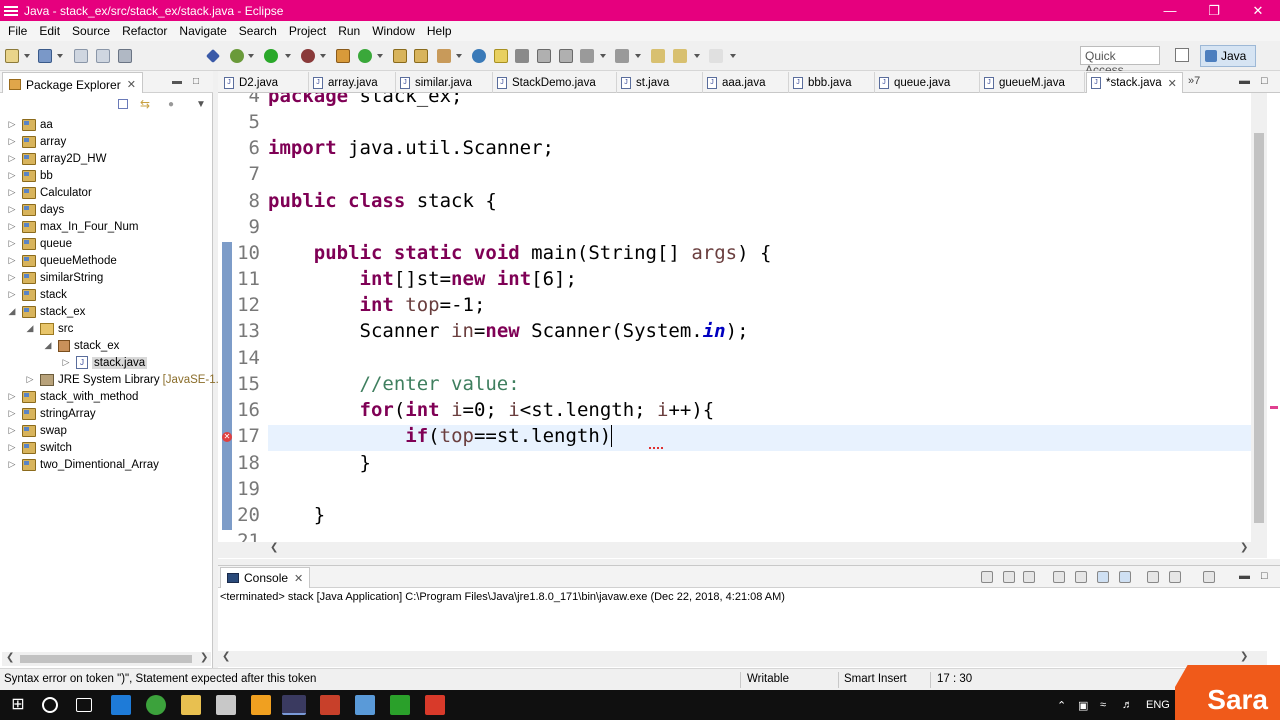  What do you see at coordinates (39, 447) in the screenshot?
I see `tree-item: ▷ switch` at bounding box center [39, 447].